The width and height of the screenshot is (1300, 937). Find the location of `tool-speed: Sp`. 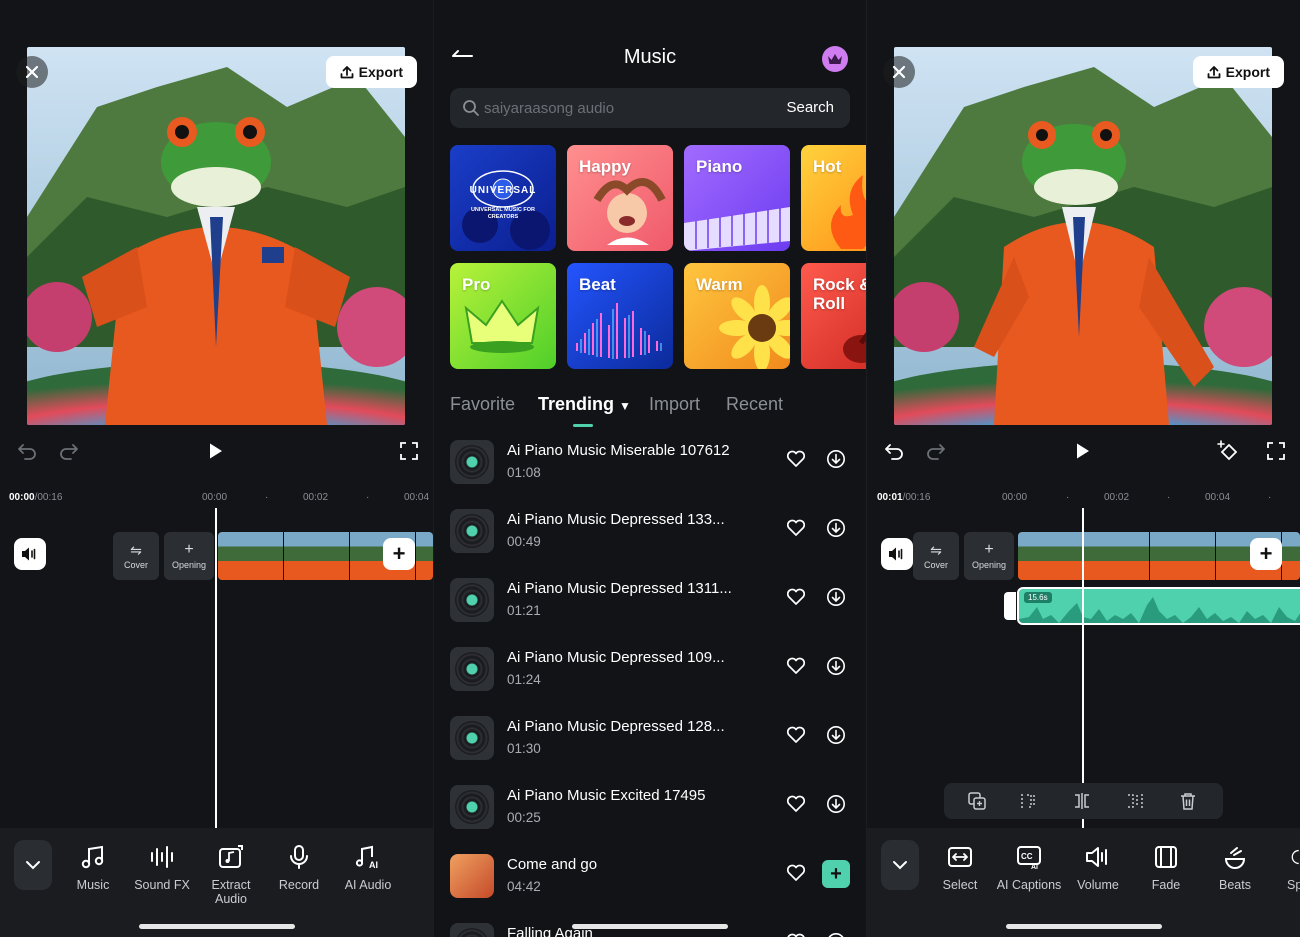

tool-speed: Sp is located at coordinates (1282, 867).